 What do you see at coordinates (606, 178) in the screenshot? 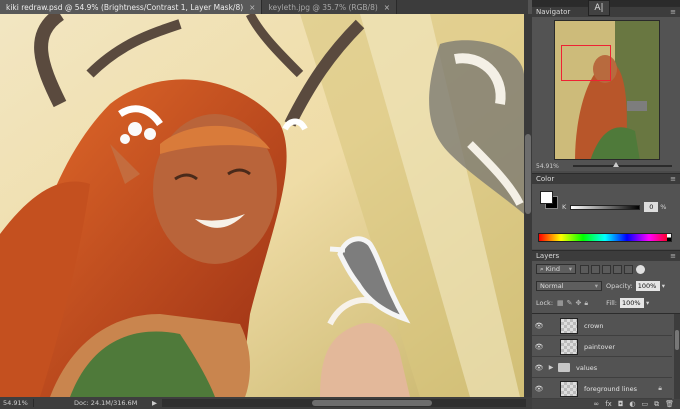
I see `color-header: Color ≡` at bounding box center [606, 178].